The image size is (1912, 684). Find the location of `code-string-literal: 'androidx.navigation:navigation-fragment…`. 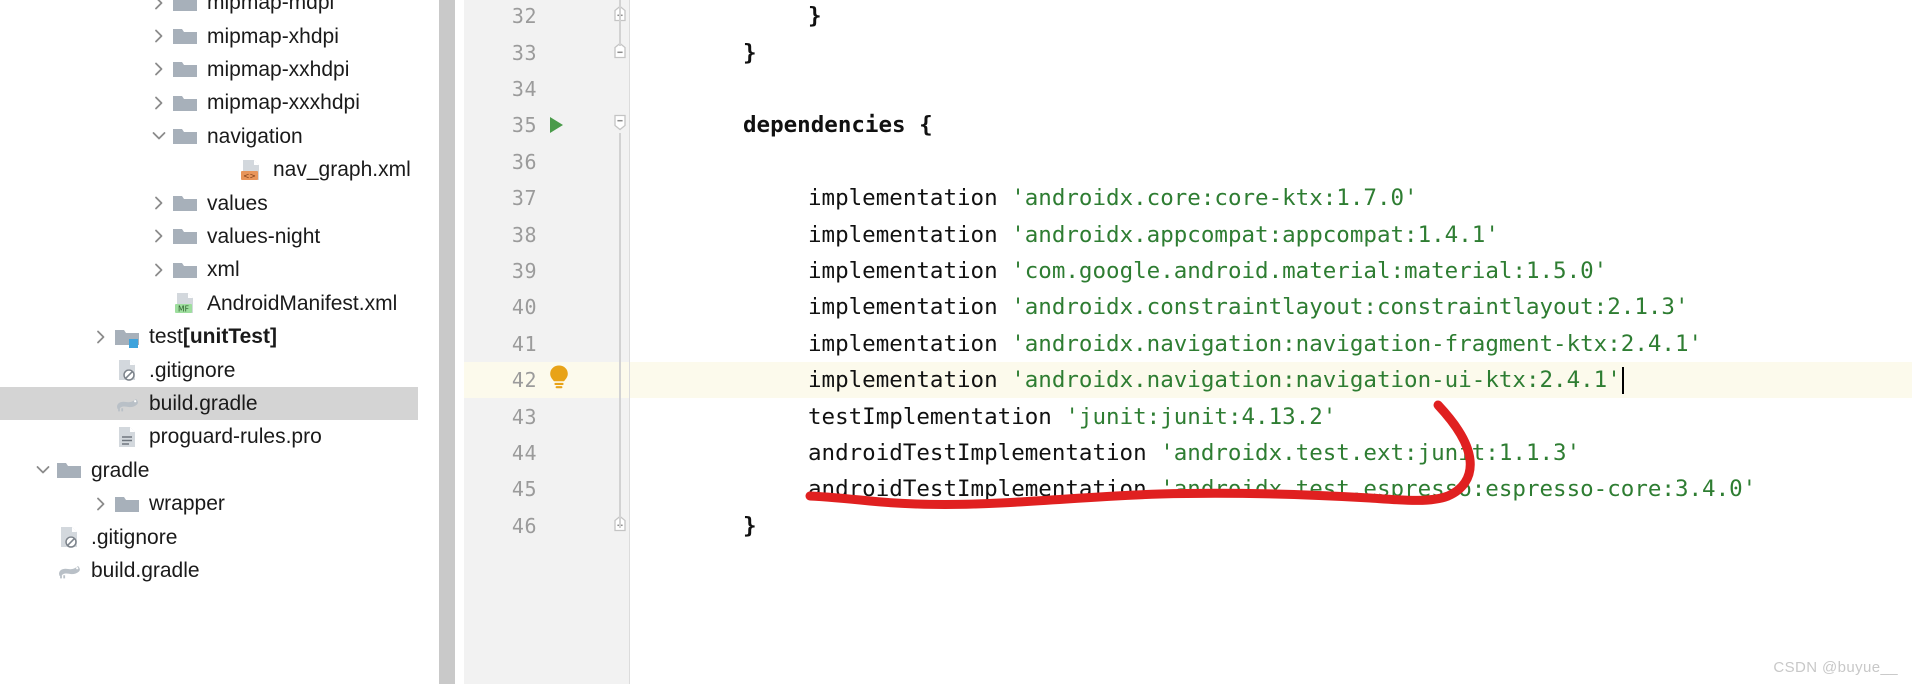

code-string-literal: 'androidx.navigation:navigation-fragment… is located at coordinates (1357, 343).